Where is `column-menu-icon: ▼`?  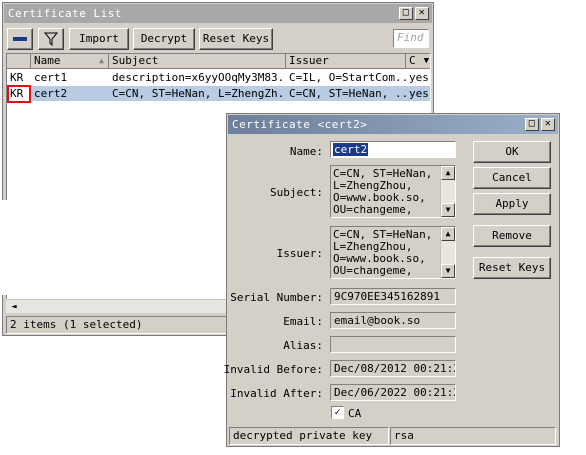
column-menu-icon: ▼ is located at coordinates (426, 61).